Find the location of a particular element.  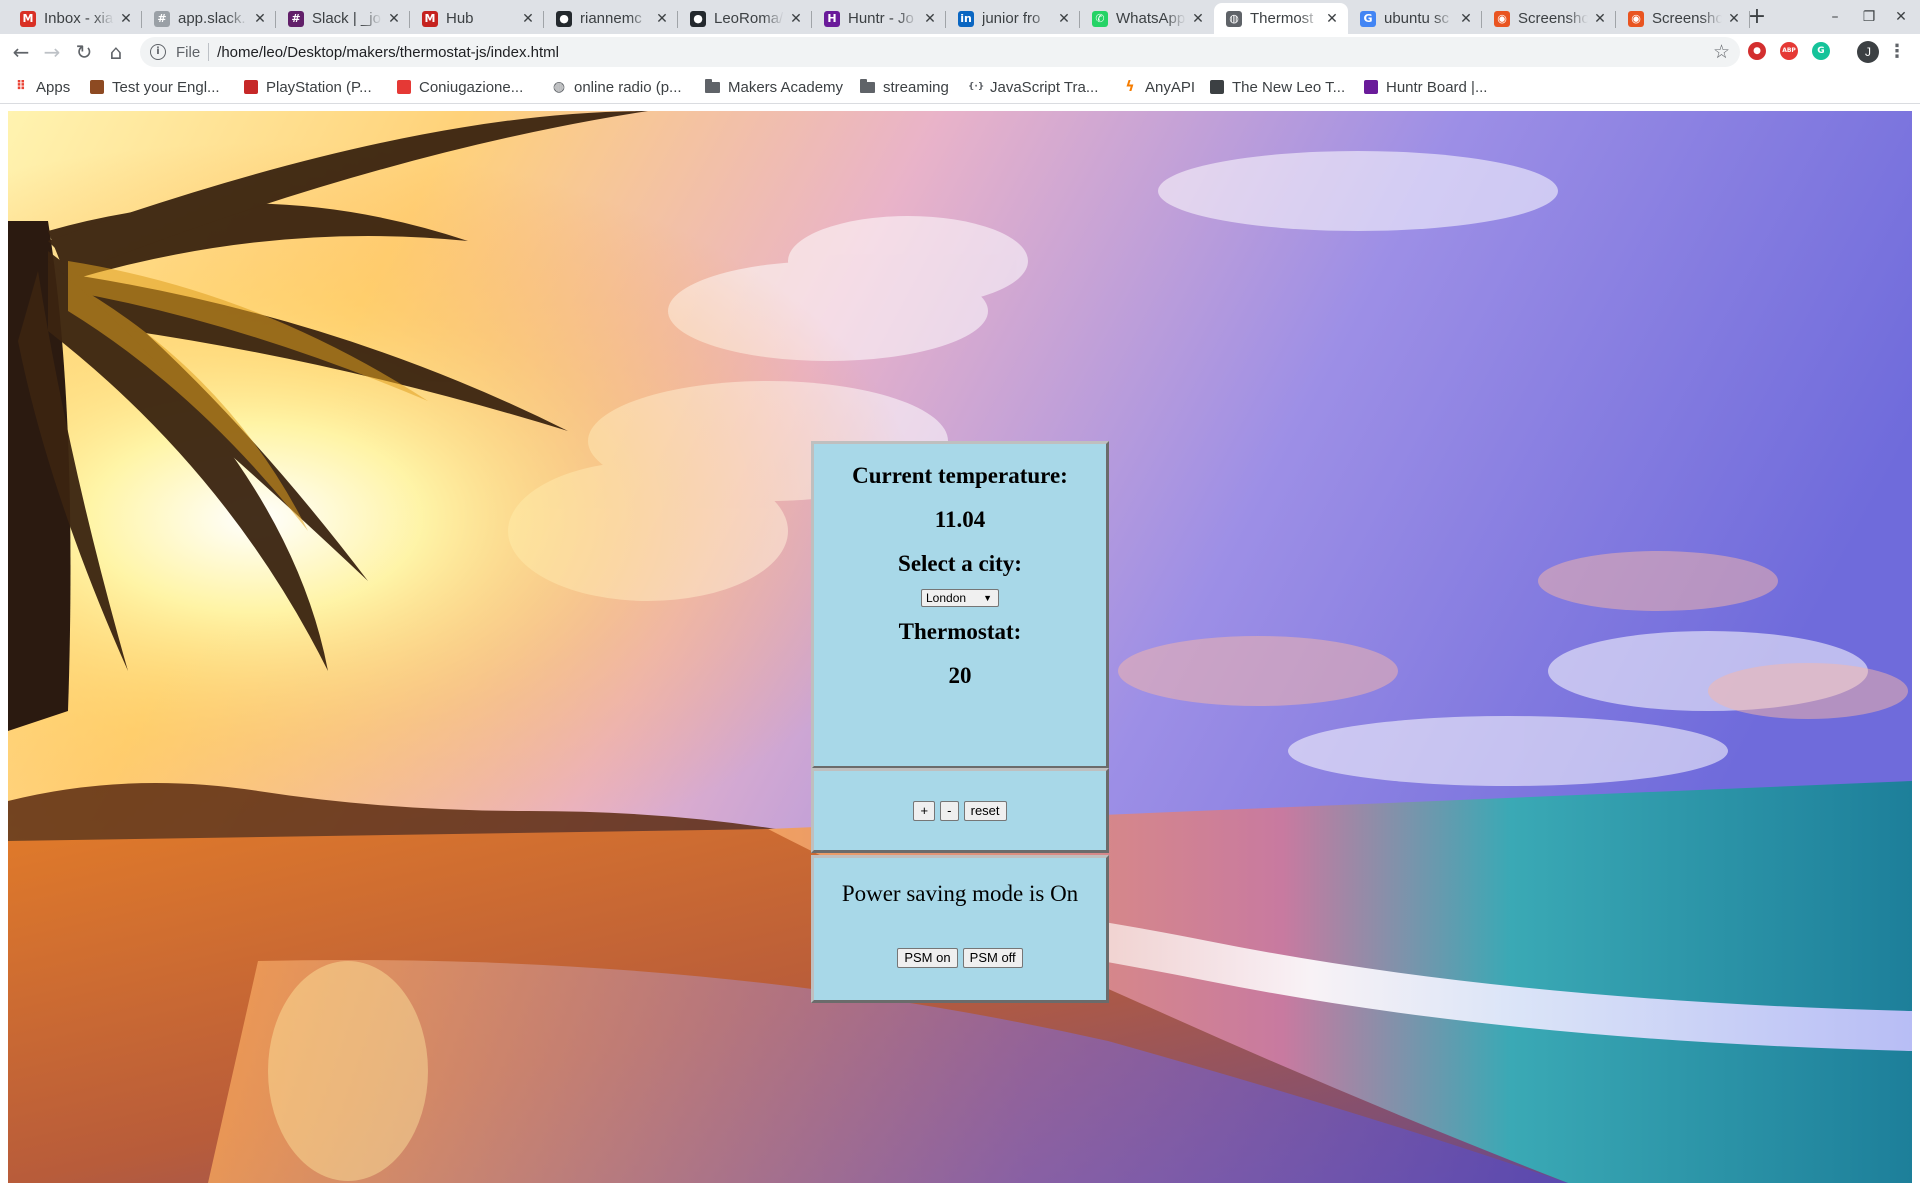

address-scheme: File is located at coordinates (188, 52).